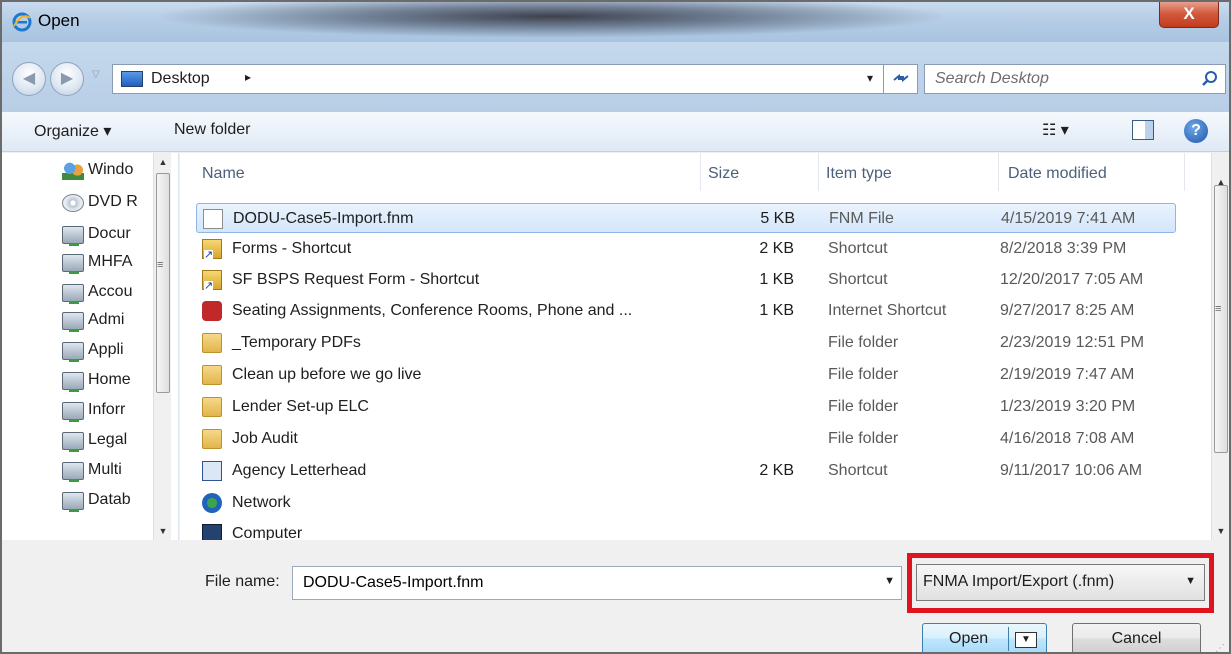 The height and width of the screenshot is (654, 1231). I want to click on file-name-input, so click(583, 583).